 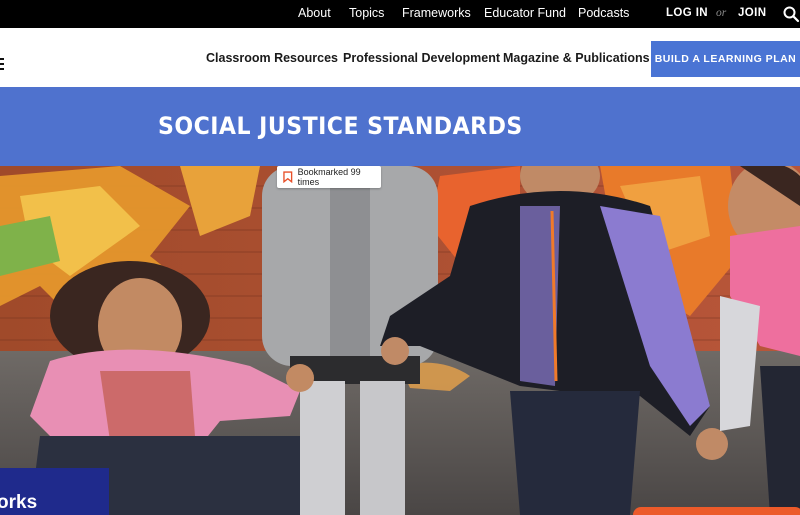 What do you see at coordinates (436, 13) in the screenshot?
I see `topbar-link-frameworks: Frameworks` at bounding box center [436, 13].